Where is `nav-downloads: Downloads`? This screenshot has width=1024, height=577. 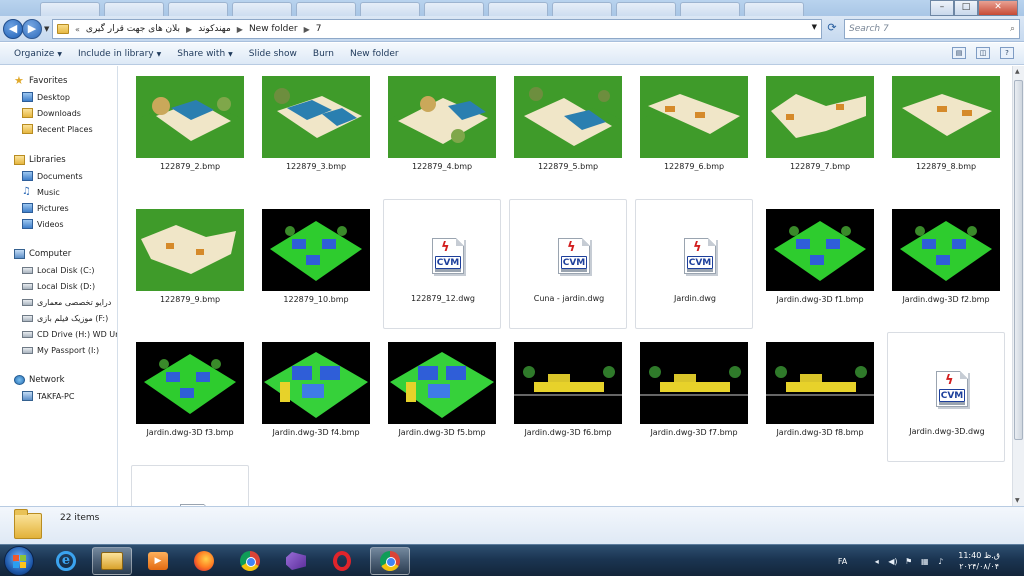
nav-downloads: Downloads is located at coordinates (51, 113).